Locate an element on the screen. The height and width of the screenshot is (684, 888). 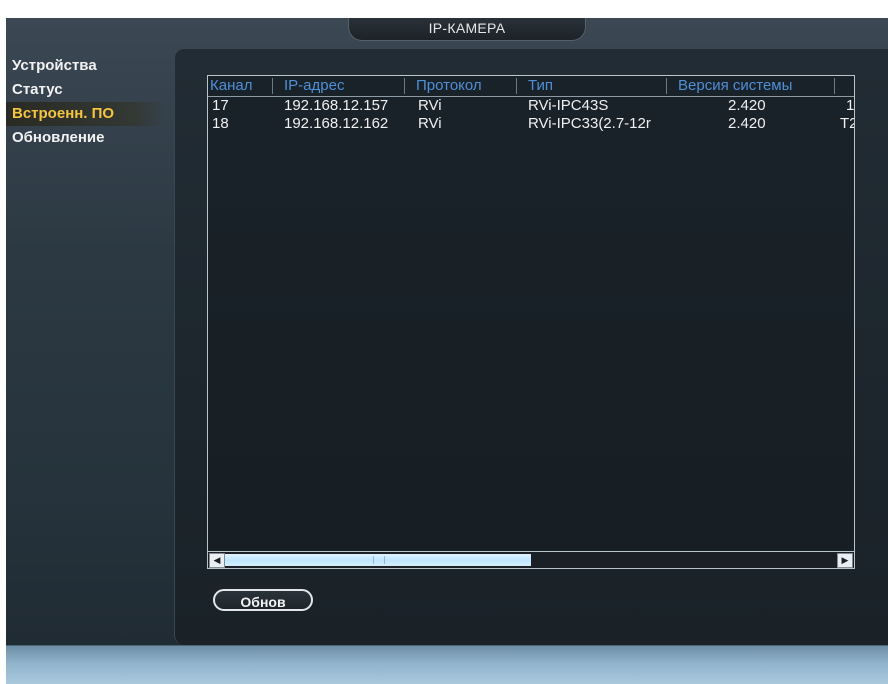
sidebar-item-firmware: Встроенн. ПО is located at coordinates (86, 114).